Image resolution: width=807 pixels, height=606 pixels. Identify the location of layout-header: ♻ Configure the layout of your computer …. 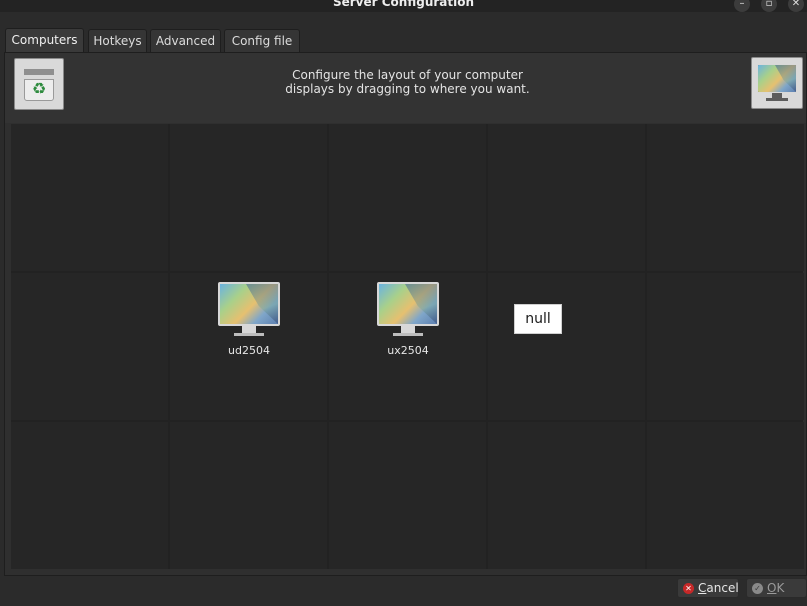
(405, 88).